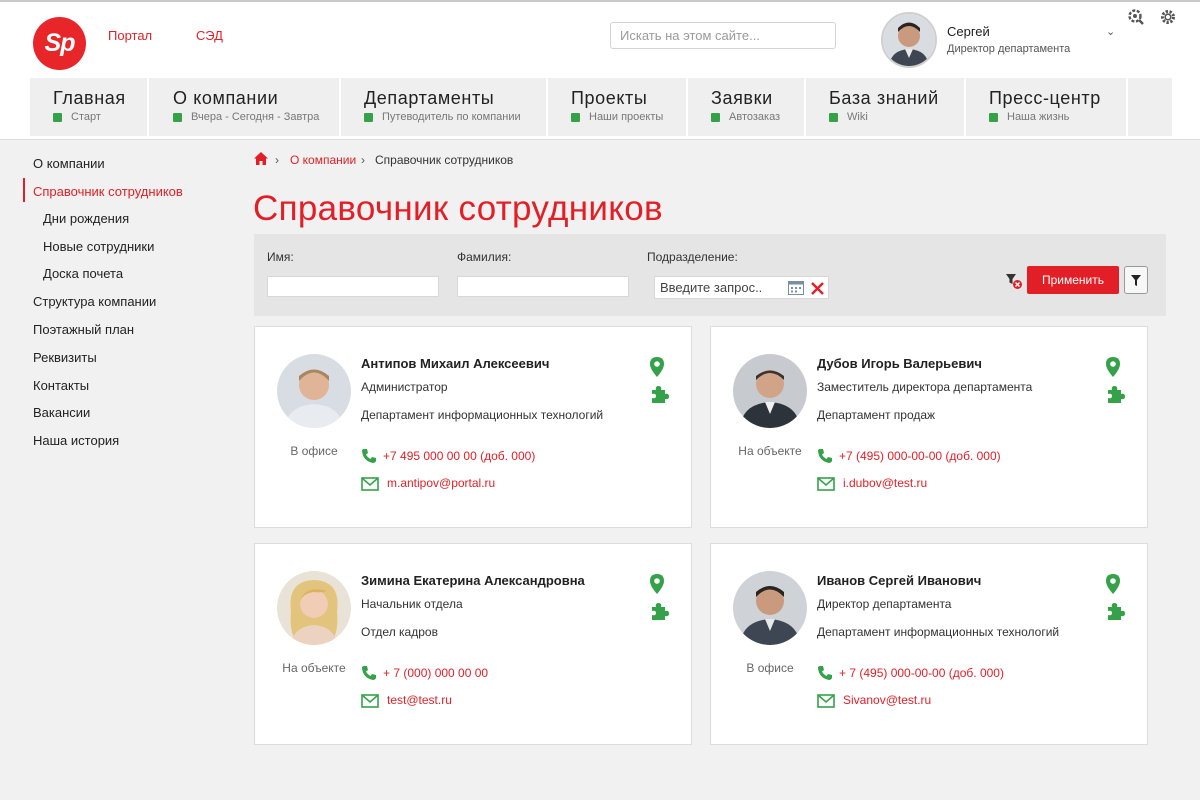  I want to click on sed-link: СЭД, so click(209, 35).